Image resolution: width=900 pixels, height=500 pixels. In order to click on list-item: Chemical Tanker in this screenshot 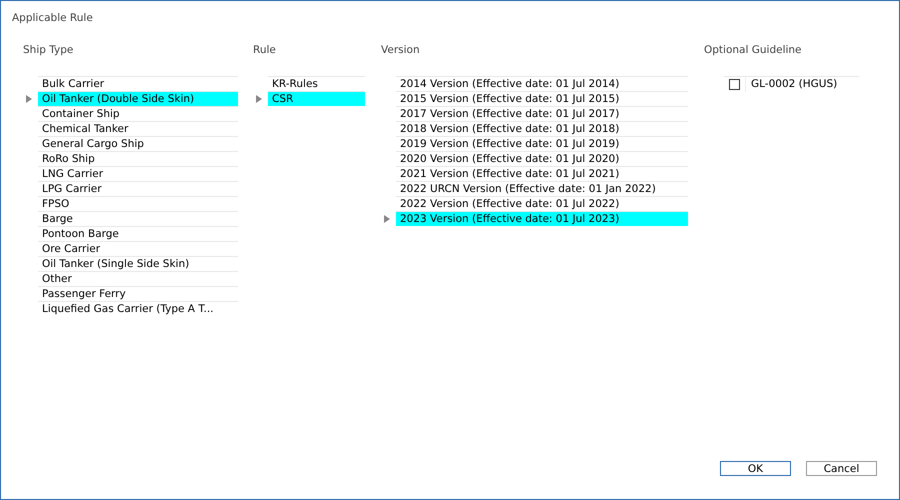, I will do `click(138, 128)`.